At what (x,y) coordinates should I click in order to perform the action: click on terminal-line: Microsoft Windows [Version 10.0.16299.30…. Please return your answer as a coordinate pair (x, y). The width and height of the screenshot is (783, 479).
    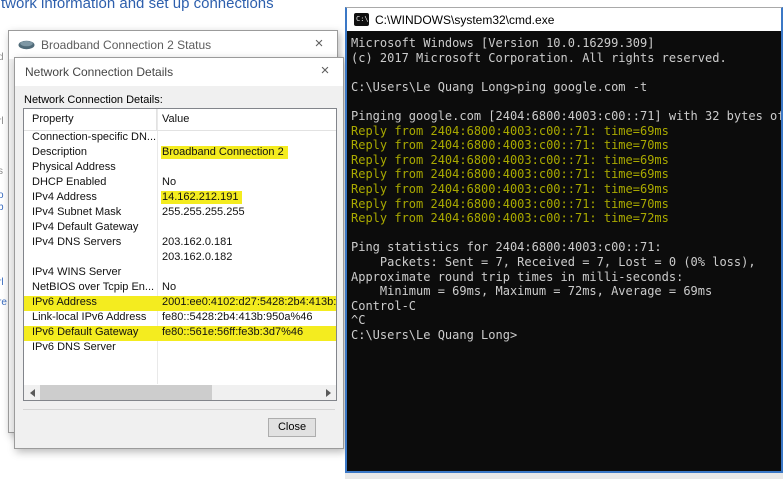
    Looking at the image, I should click on (503, 43).